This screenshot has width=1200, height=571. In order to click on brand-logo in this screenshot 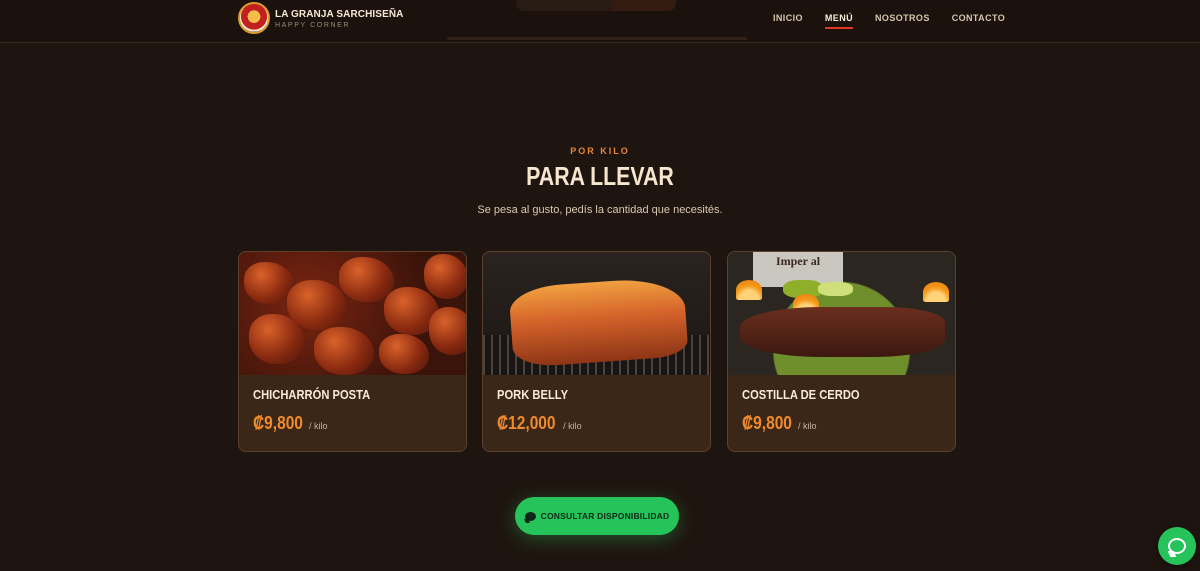, I will do `click(254, 18)`.